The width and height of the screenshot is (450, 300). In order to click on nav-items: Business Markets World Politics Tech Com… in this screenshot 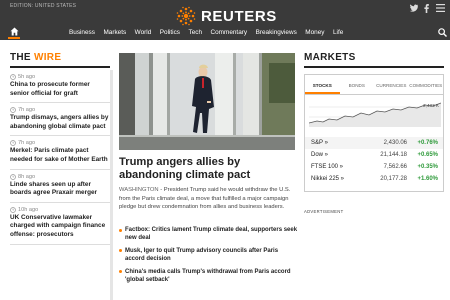, I will do `click(210, 32)`.